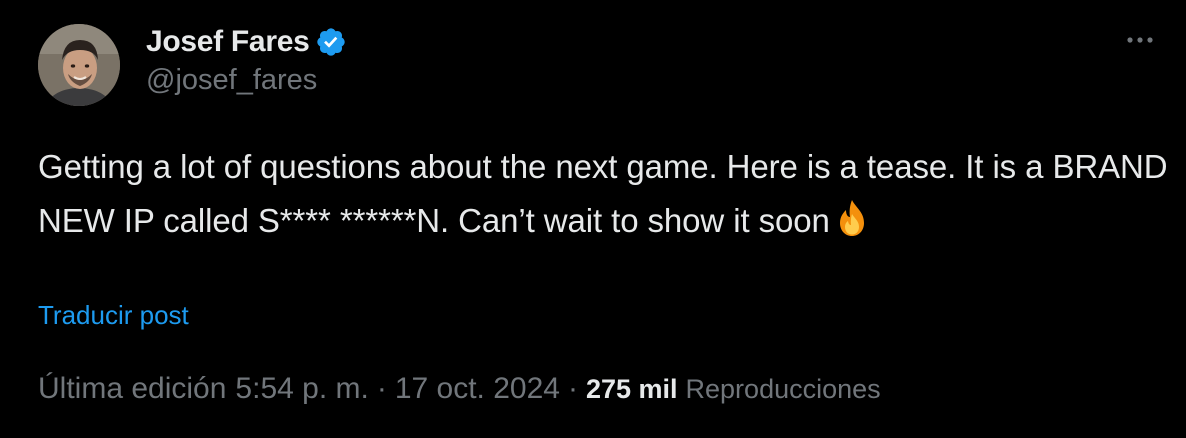 Image resolution: width=1186 pixels, height=438 pixels. What do you see at coordinates (301, 389) in the screenshot?
I see `tweet-time: 5:54 p. m.` at bounding box center [301, 389].